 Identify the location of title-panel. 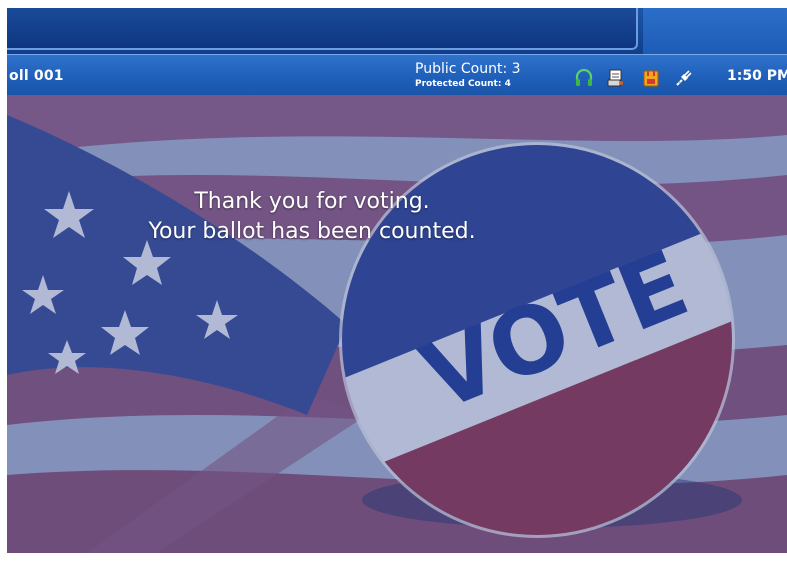
(322, 29).